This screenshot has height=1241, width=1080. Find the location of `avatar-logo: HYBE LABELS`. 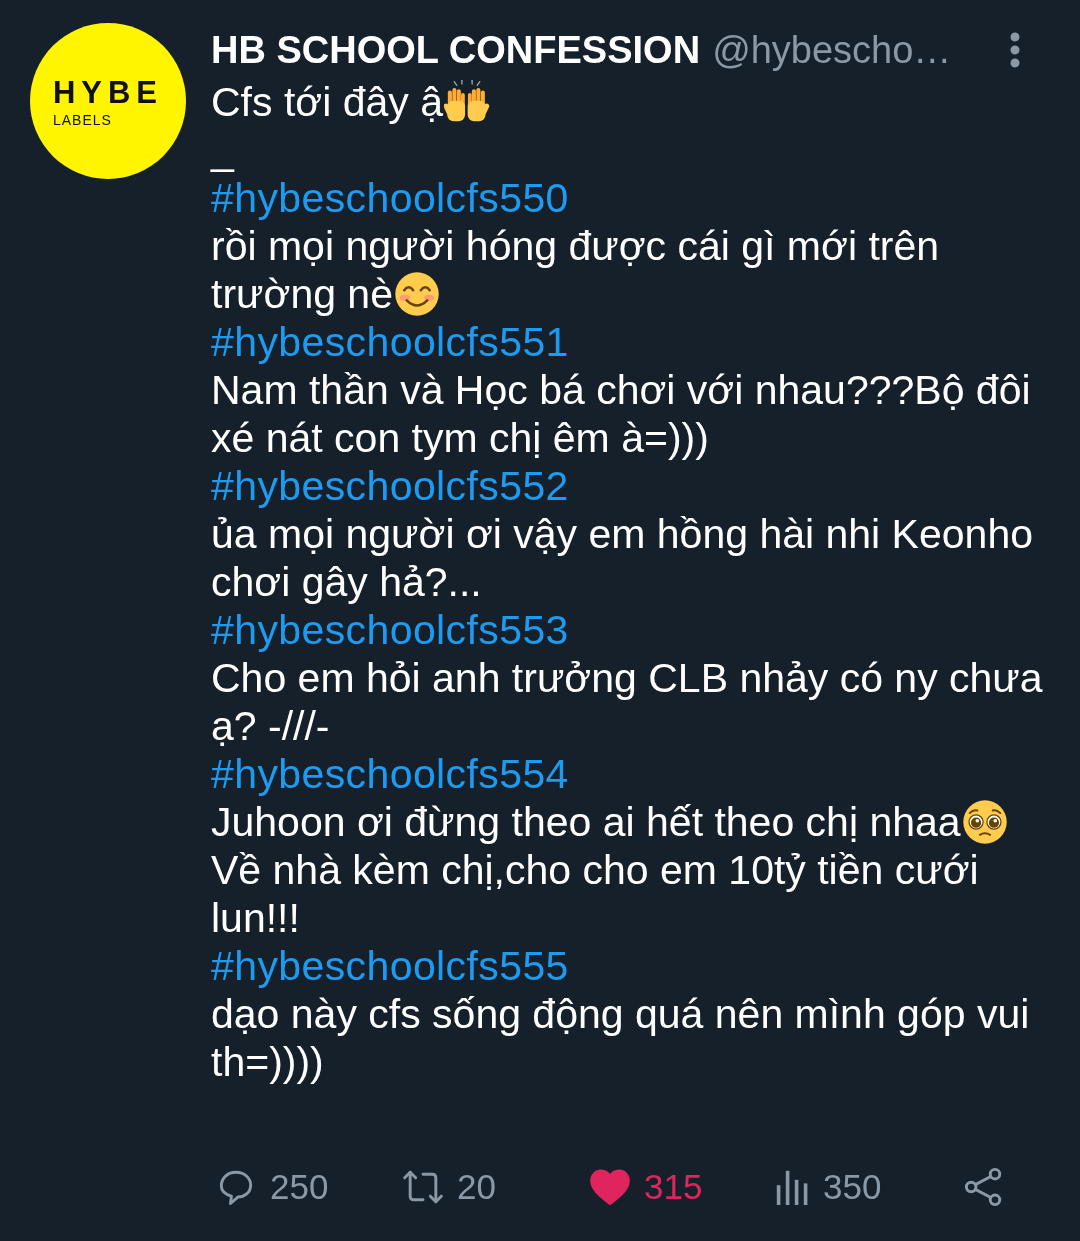

avatar-logo: HYBE LABELS is located at coordinates (108, 101).